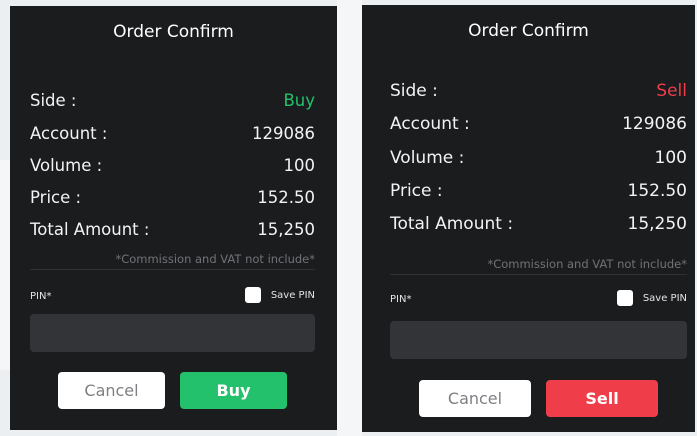 The height and width of the screenshot is (436, 697). Describe the element at coordinates (299, 100) in the screenshot. I see `side-value: Buy` at that location.